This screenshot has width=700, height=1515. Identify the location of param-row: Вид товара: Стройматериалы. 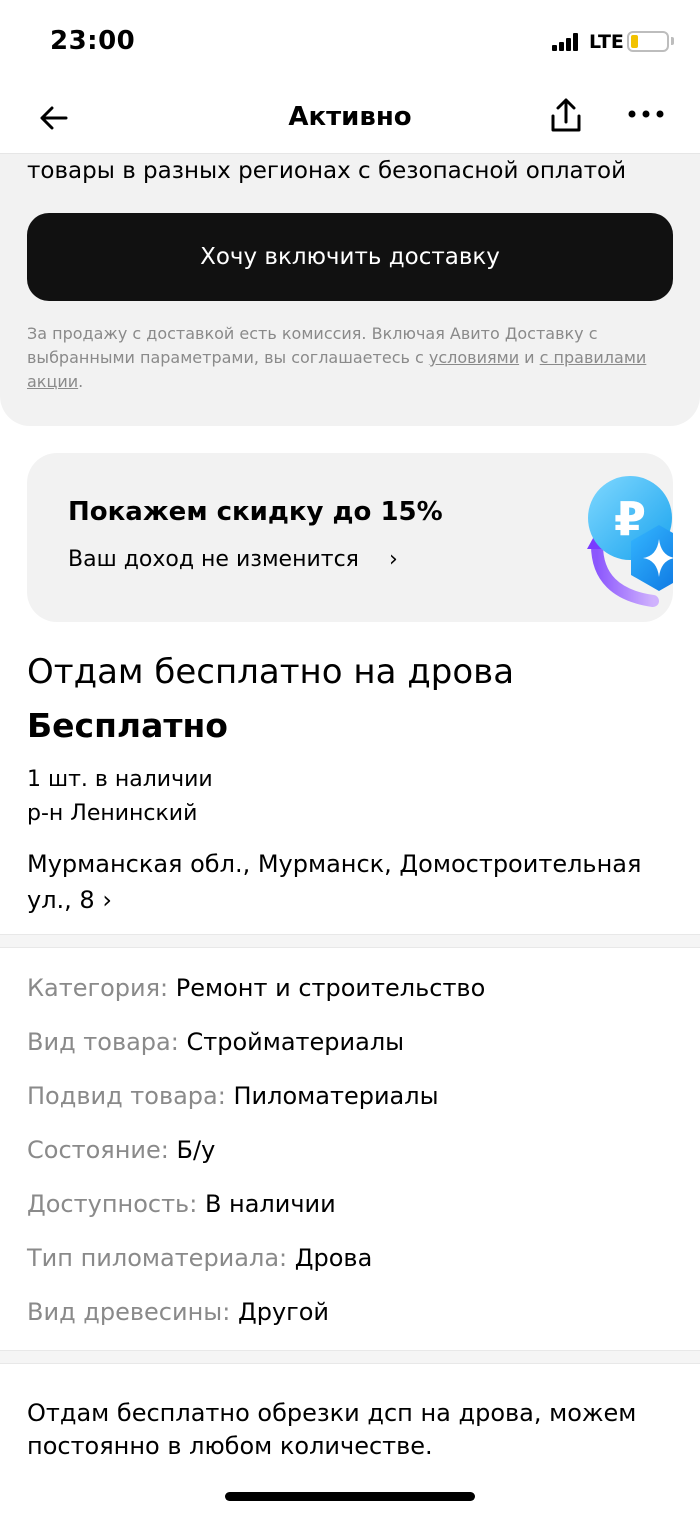
(352, 1051).